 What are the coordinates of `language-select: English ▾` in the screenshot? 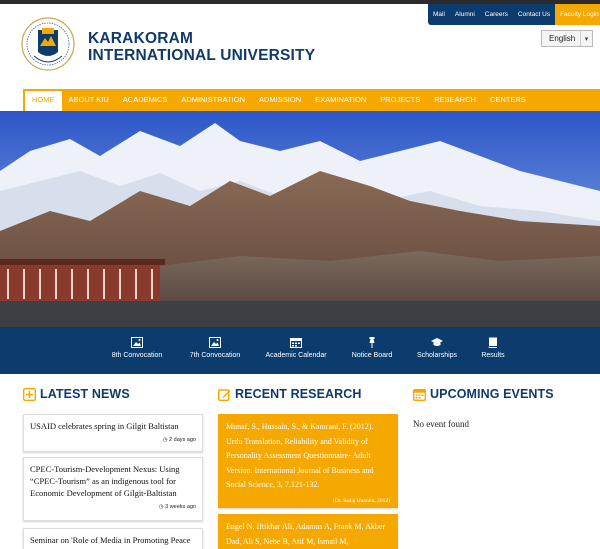 It's located at (567, 38).